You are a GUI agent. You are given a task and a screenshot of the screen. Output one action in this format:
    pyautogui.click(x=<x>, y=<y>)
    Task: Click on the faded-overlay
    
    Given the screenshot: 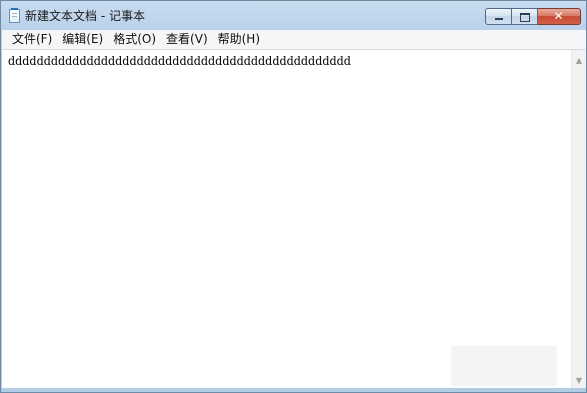 What is the action you would take?
    pyautogui.click(x=504, y=366)
    